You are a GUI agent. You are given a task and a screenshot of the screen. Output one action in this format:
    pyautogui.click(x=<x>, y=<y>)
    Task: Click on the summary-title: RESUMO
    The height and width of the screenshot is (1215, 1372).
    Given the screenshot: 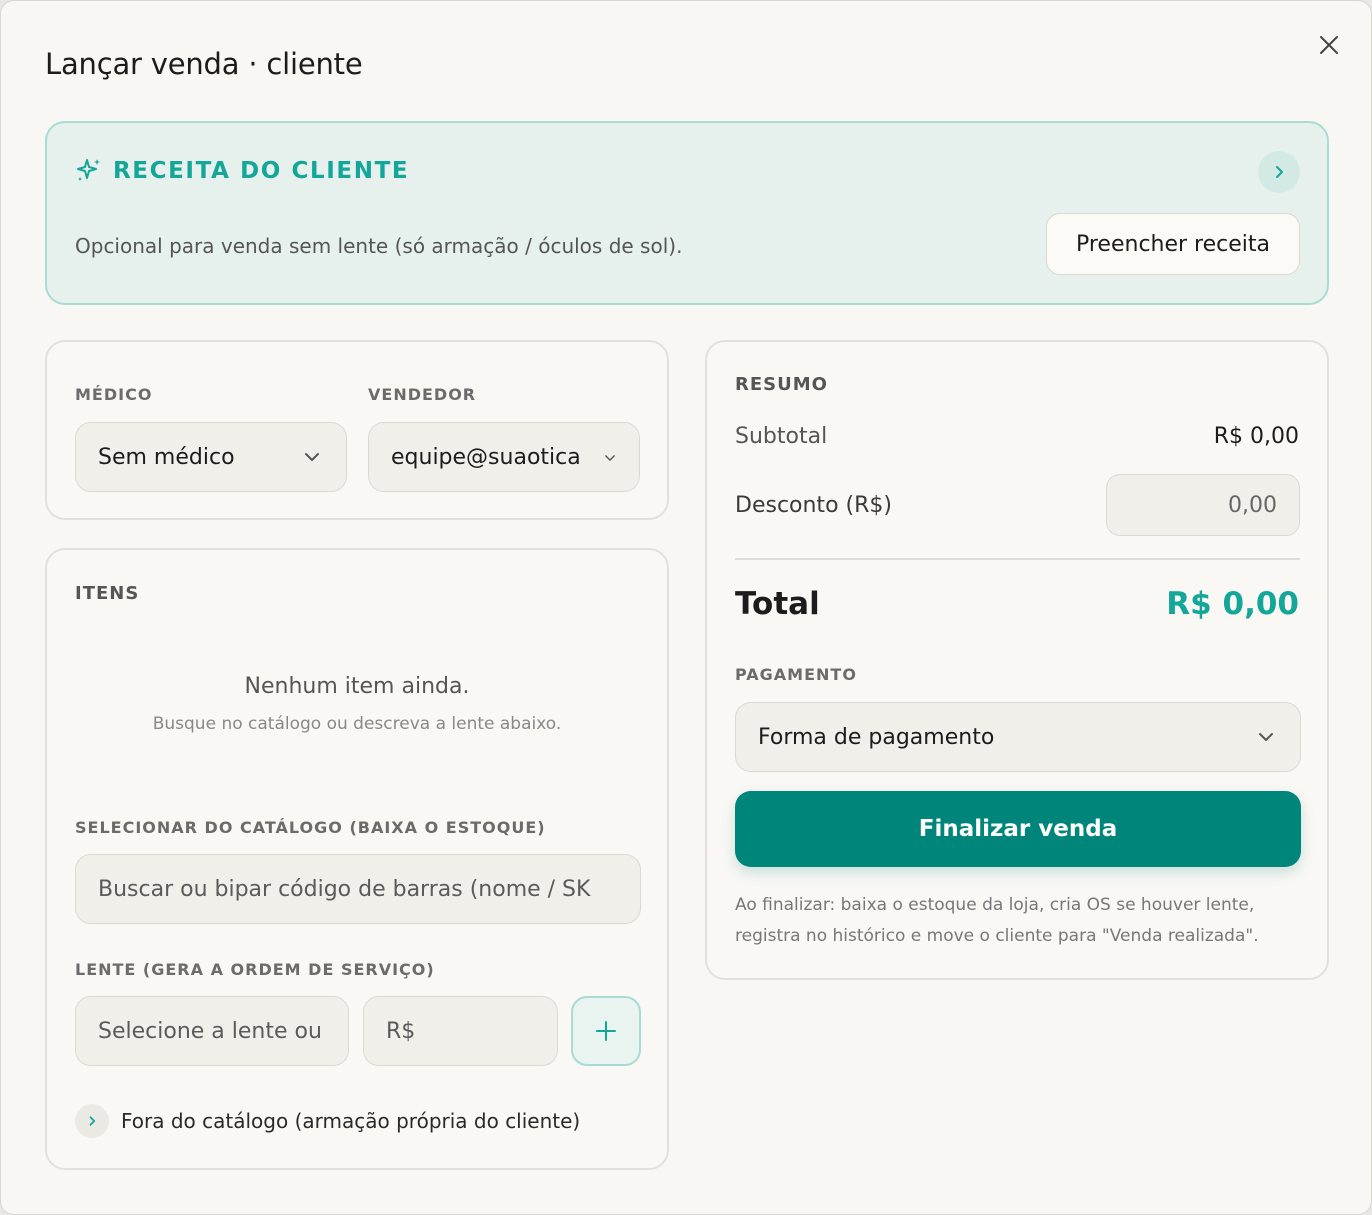 What is the action you would take?
    pyautogui.click(x=781, y=384)
    